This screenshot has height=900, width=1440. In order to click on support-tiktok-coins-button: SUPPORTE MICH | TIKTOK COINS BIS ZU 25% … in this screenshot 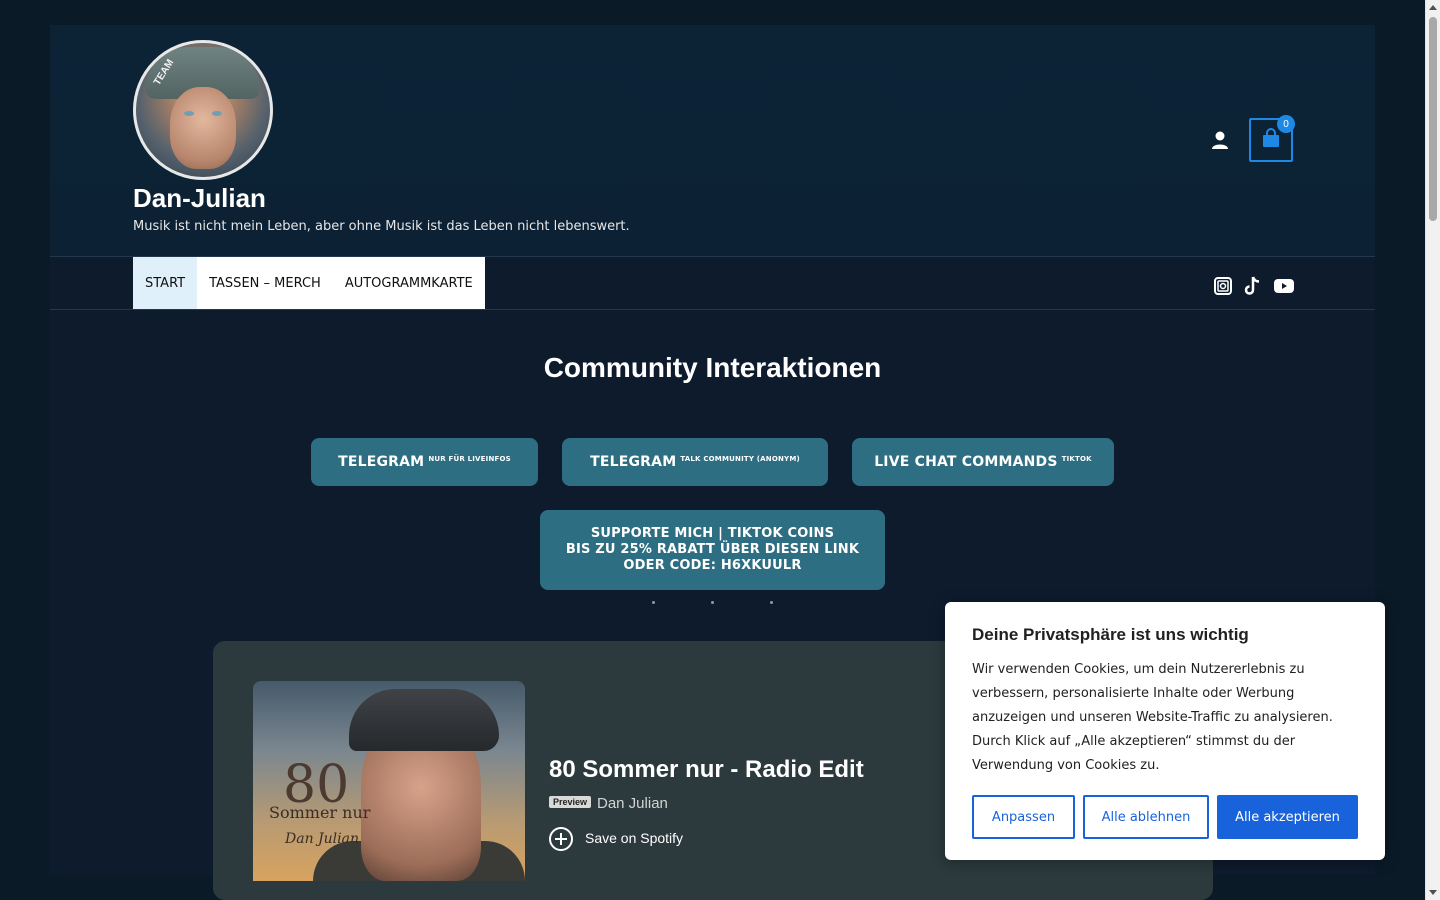, I will do `click(712, 550)`.